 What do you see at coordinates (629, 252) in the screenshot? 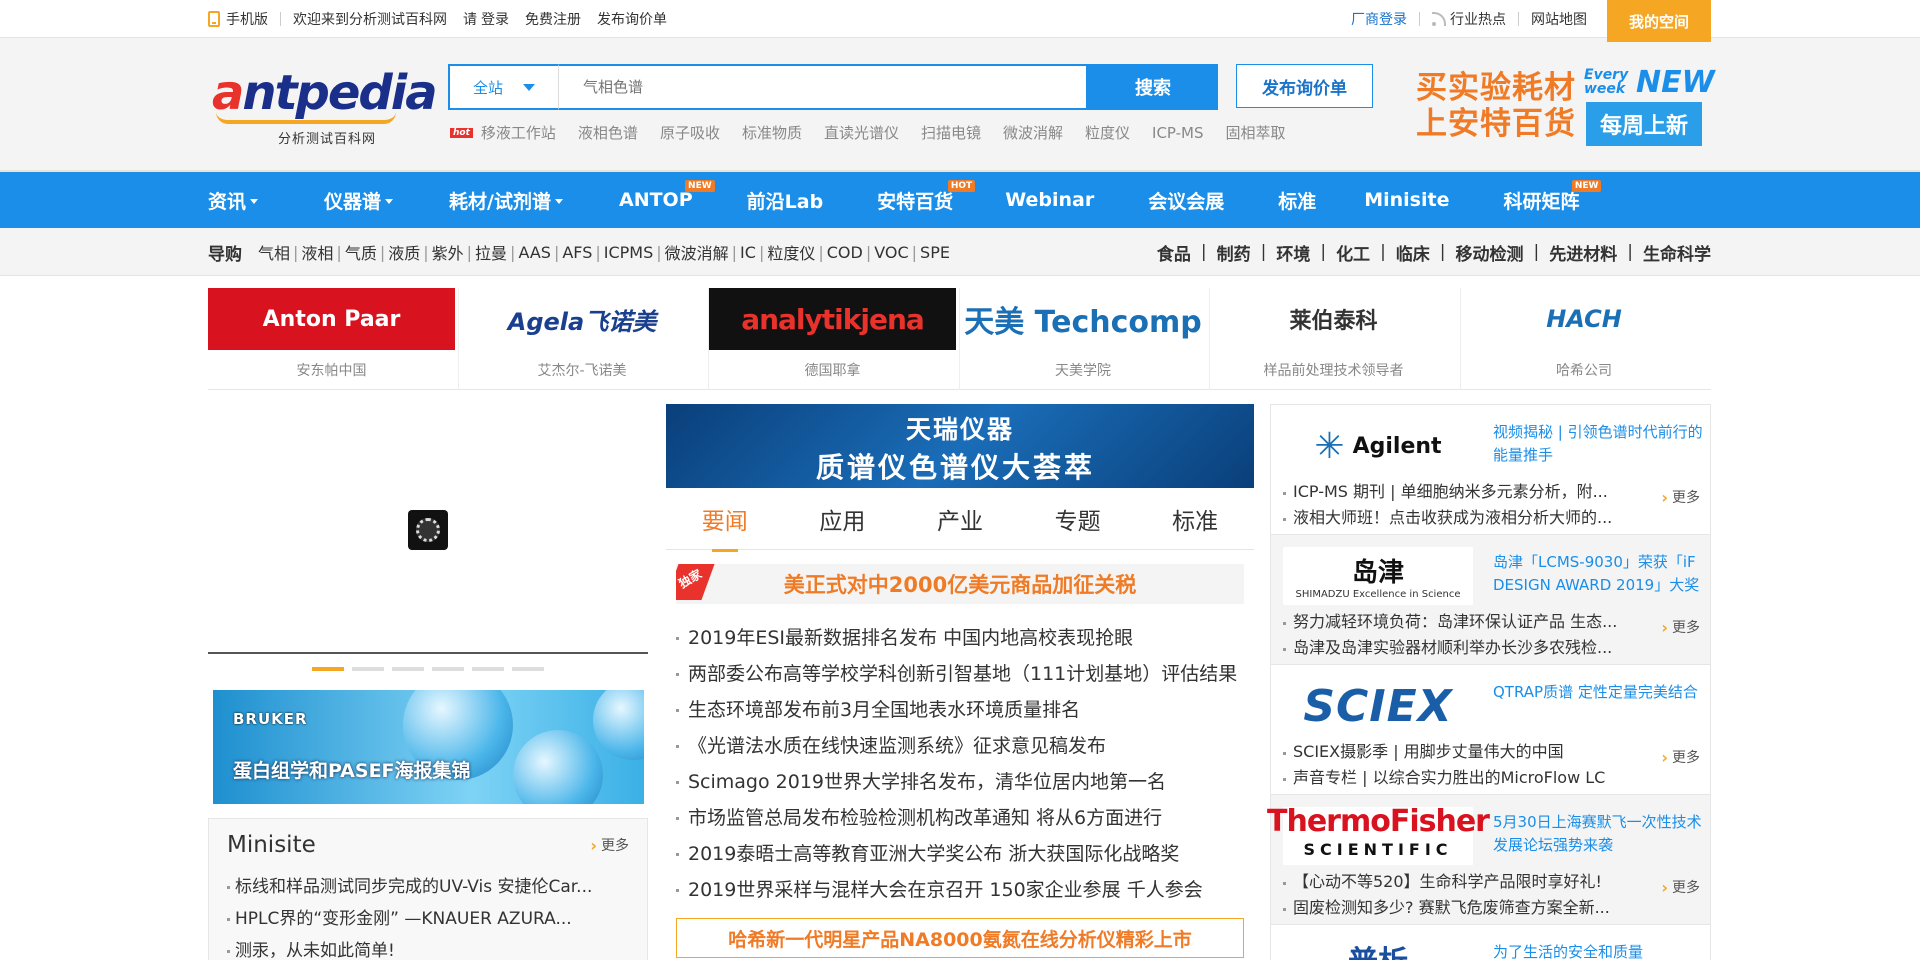
I see `guide-link: ICPMS` at bounding box center [629, 252].